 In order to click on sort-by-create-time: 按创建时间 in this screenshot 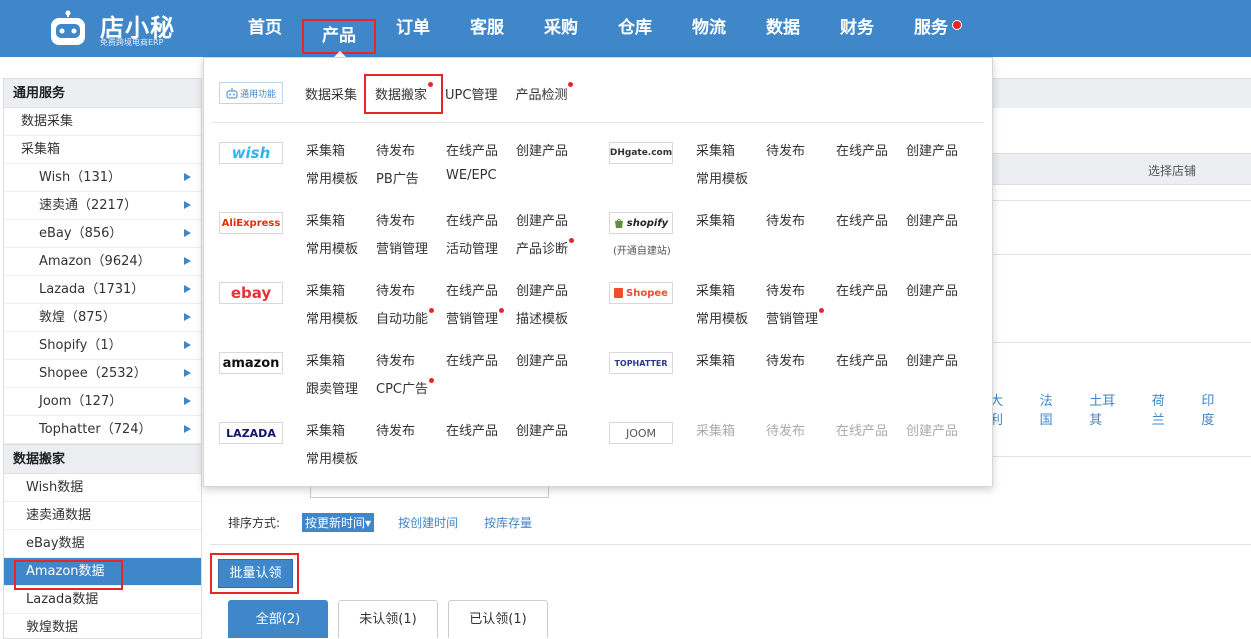, I will do `click(428, 522)`.